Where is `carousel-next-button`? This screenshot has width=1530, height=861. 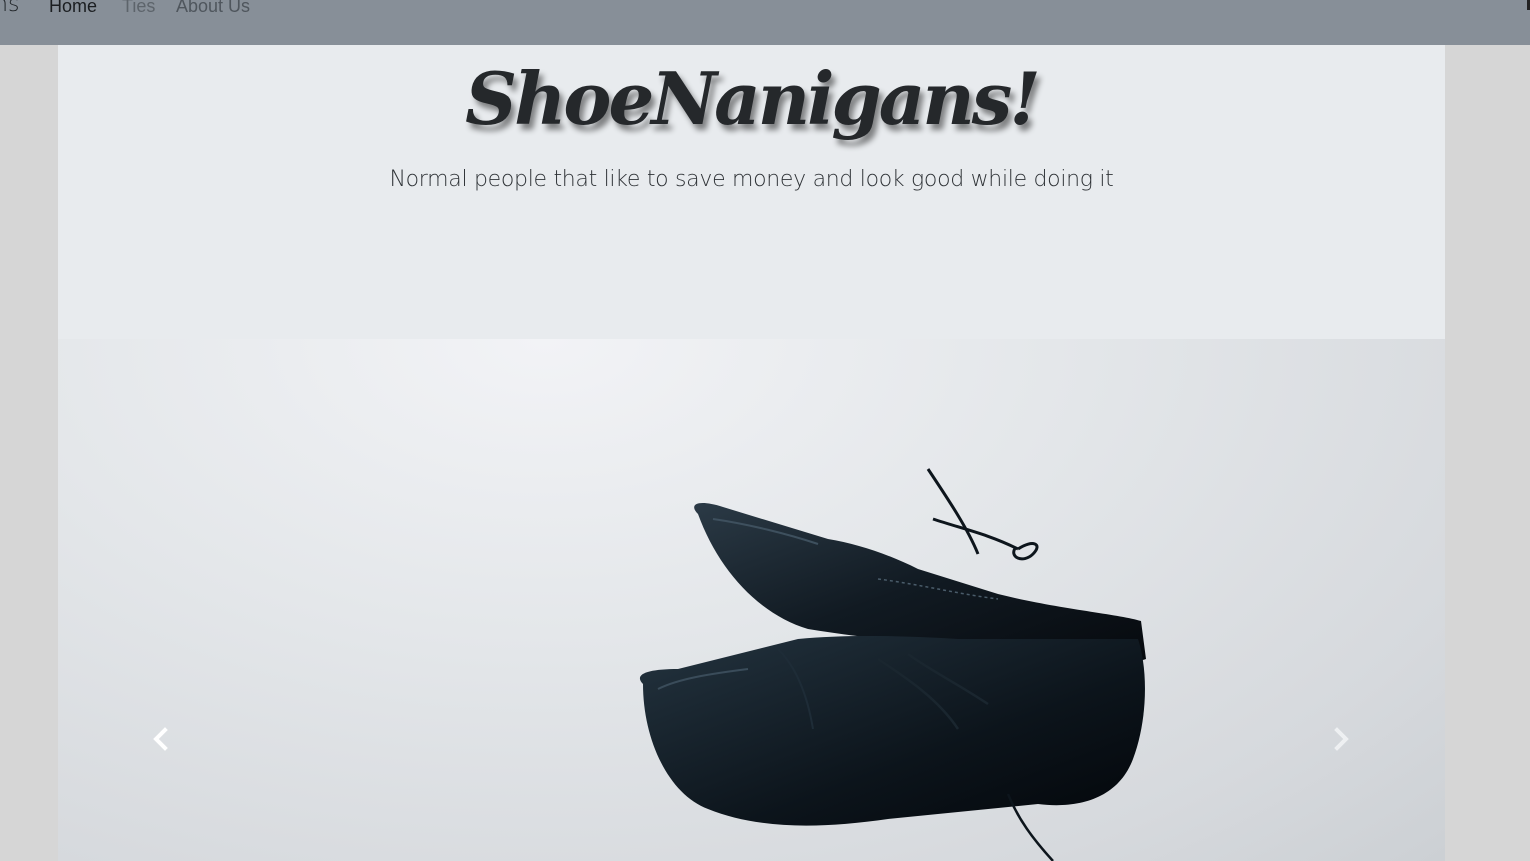
carousel-next-button is located at coordinates (1341, 739).